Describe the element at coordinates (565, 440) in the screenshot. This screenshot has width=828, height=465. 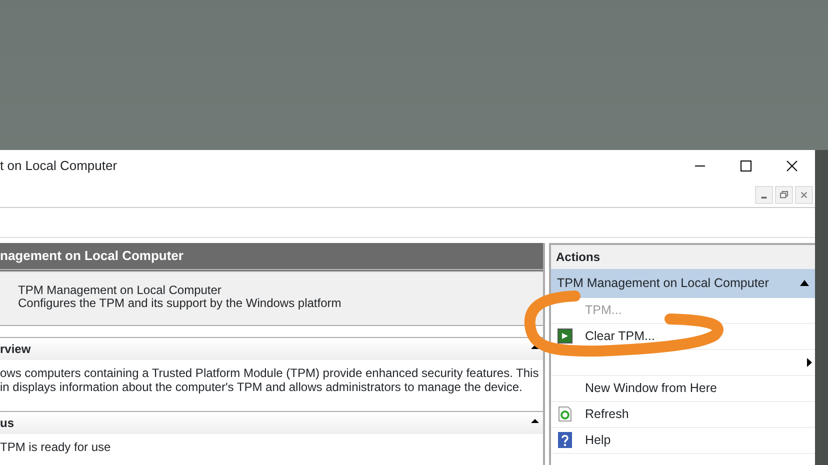
I see `help-icon` at that location.